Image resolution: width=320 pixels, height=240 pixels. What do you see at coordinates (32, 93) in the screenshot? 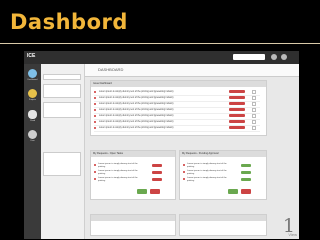
I see `folder-icon` at bounding box center [32, 93].